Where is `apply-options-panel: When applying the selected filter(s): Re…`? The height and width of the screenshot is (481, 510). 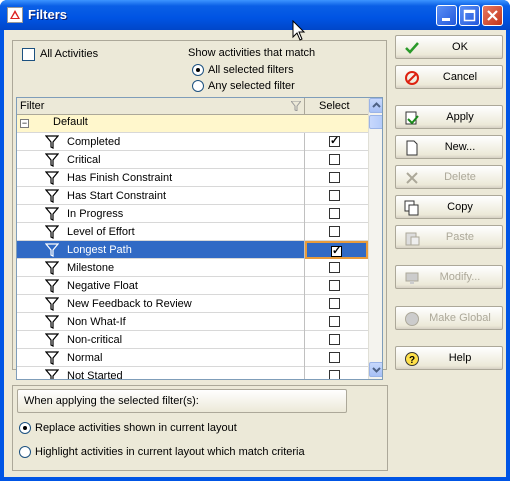
apply-options-panel: When applying the selected filter(s): Re… is located at coordinates (200, 428).